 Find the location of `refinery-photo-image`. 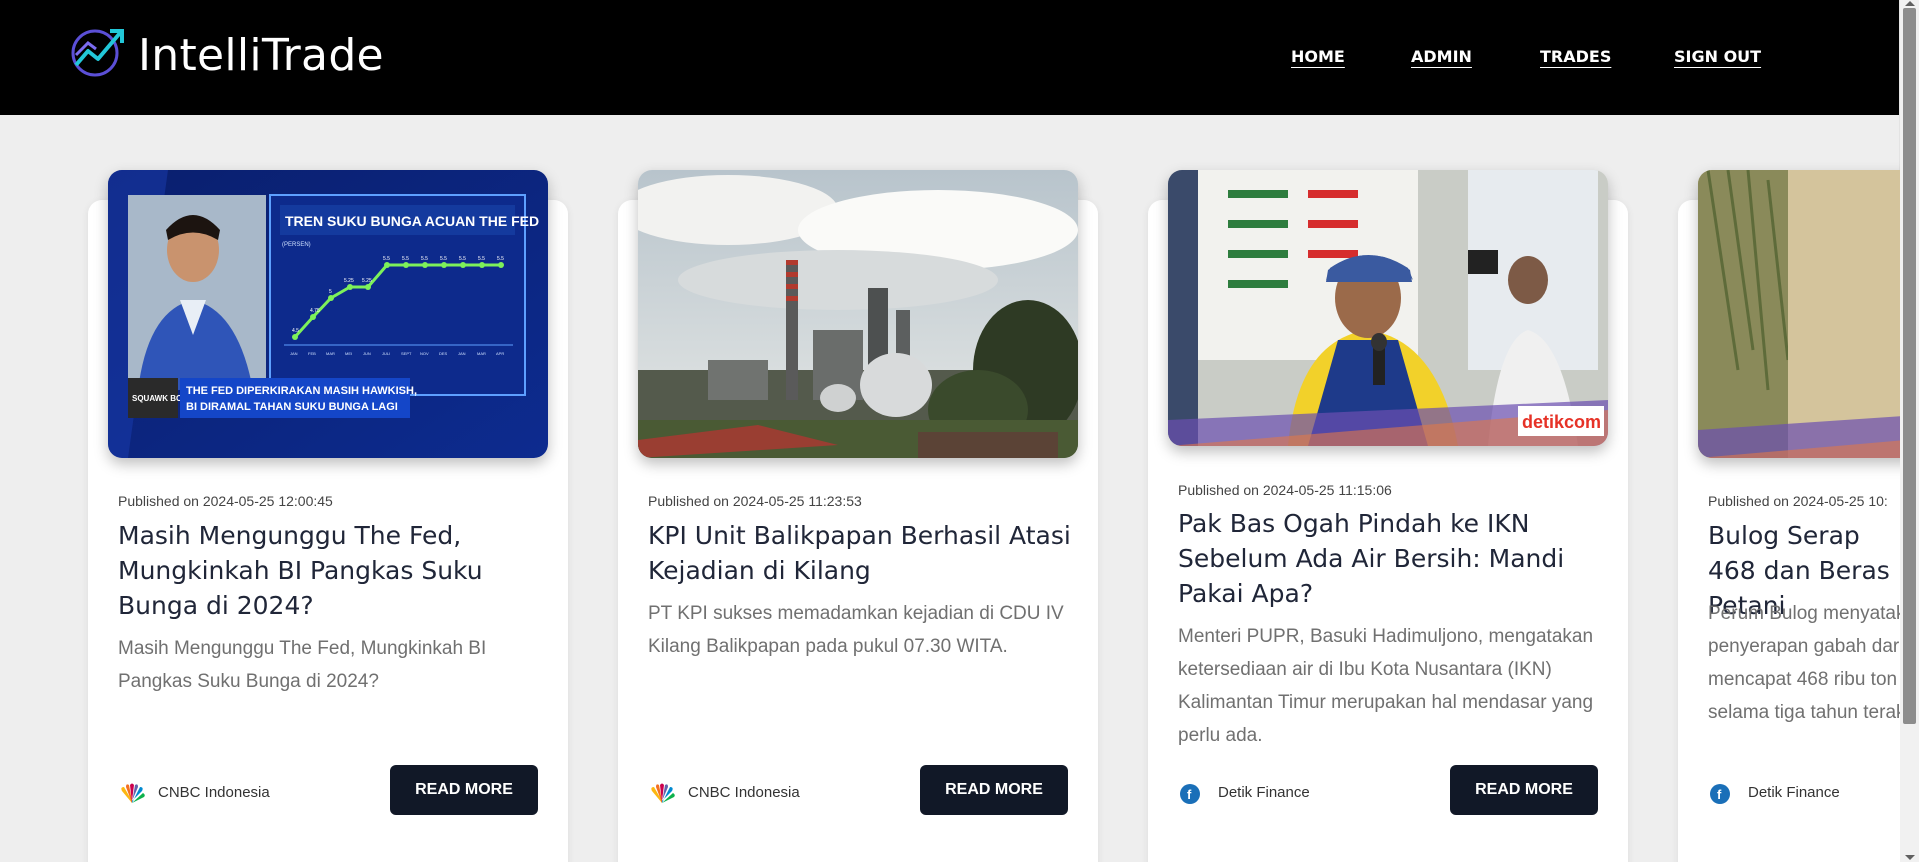

refinery-photo-image is located at coordinates (858, 314).